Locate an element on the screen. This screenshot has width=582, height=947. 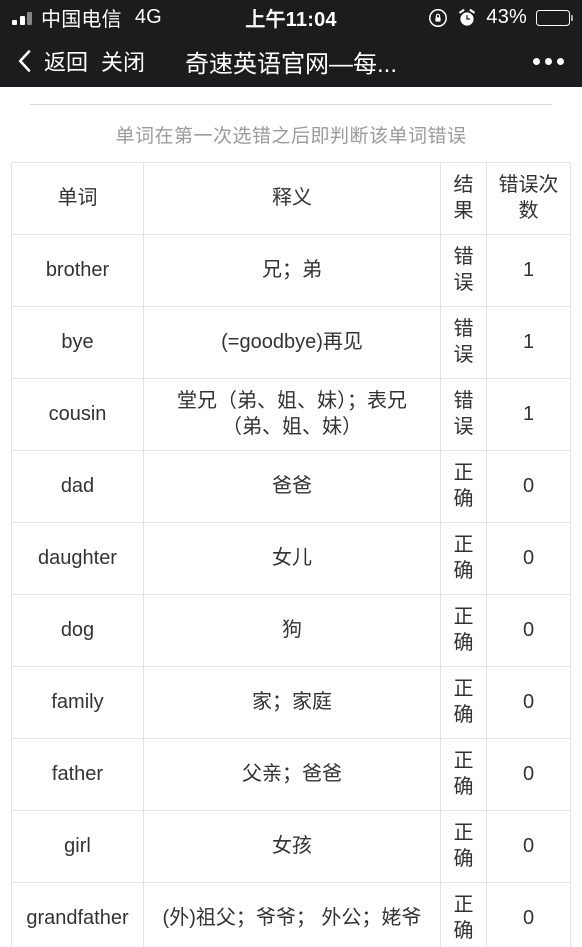
table-row: cousin 堂兄（弟、姐、妹）；表兄（弟、姐、妹） 错误 1 is located at coordinates (291, 414).